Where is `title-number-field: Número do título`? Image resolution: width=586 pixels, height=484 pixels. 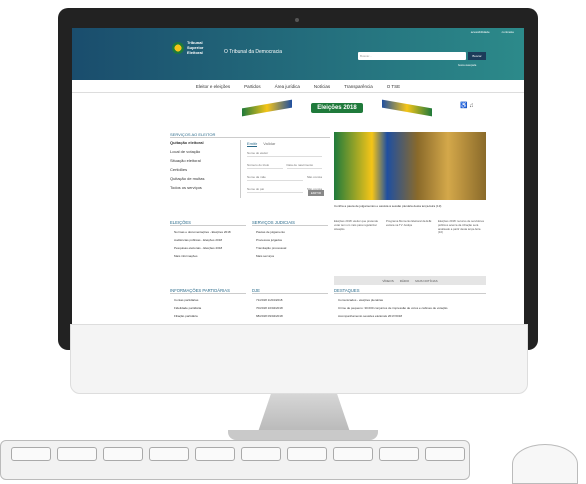
title-number-field: Número do título is located at coordinates (265, 166).